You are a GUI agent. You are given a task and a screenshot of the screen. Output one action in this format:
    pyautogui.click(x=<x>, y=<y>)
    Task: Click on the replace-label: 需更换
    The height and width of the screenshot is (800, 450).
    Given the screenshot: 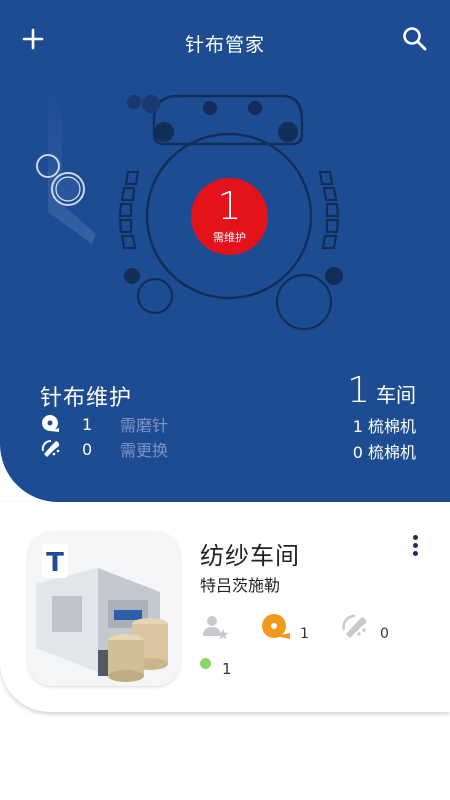 What is the action you would take?
    pyautogui.click(x=144, y=450)
    